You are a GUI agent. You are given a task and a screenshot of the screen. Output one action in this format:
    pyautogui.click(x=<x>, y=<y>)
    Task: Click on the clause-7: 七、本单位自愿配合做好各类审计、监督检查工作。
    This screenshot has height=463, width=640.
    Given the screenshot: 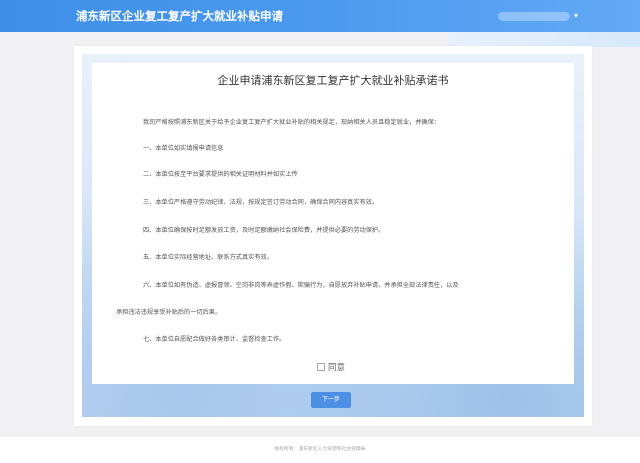 What is the action you would take?
    pyautogui.click(x=214, y=339)
    